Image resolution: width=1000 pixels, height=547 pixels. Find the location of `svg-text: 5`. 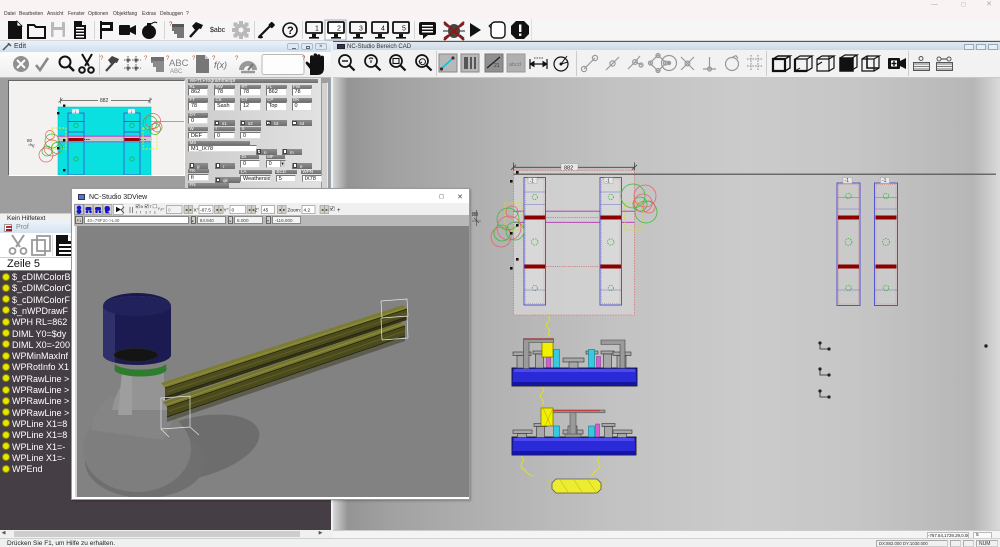

svg-text: 5 is located at coordinates (404, 29).